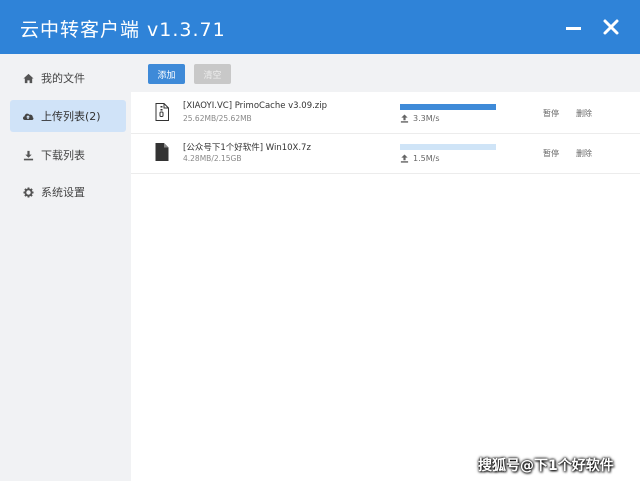 This screenshot has height=481, width=640. What do you see at coordinates (611, 27) in the screenshot?
I see `close-icon` at bounding box center [611, 27].